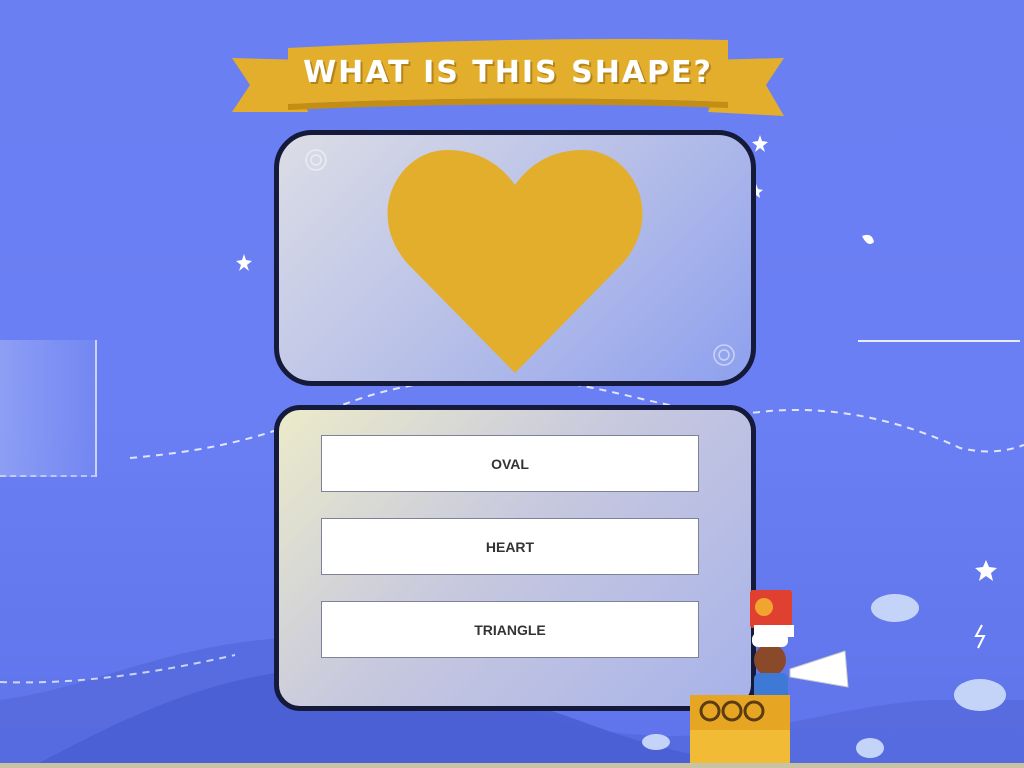 The width and height of the screenshot is (1024, 768). Describe the element at coordinates (656, 742) in the screenshot. I see `fish-icon` at that location.